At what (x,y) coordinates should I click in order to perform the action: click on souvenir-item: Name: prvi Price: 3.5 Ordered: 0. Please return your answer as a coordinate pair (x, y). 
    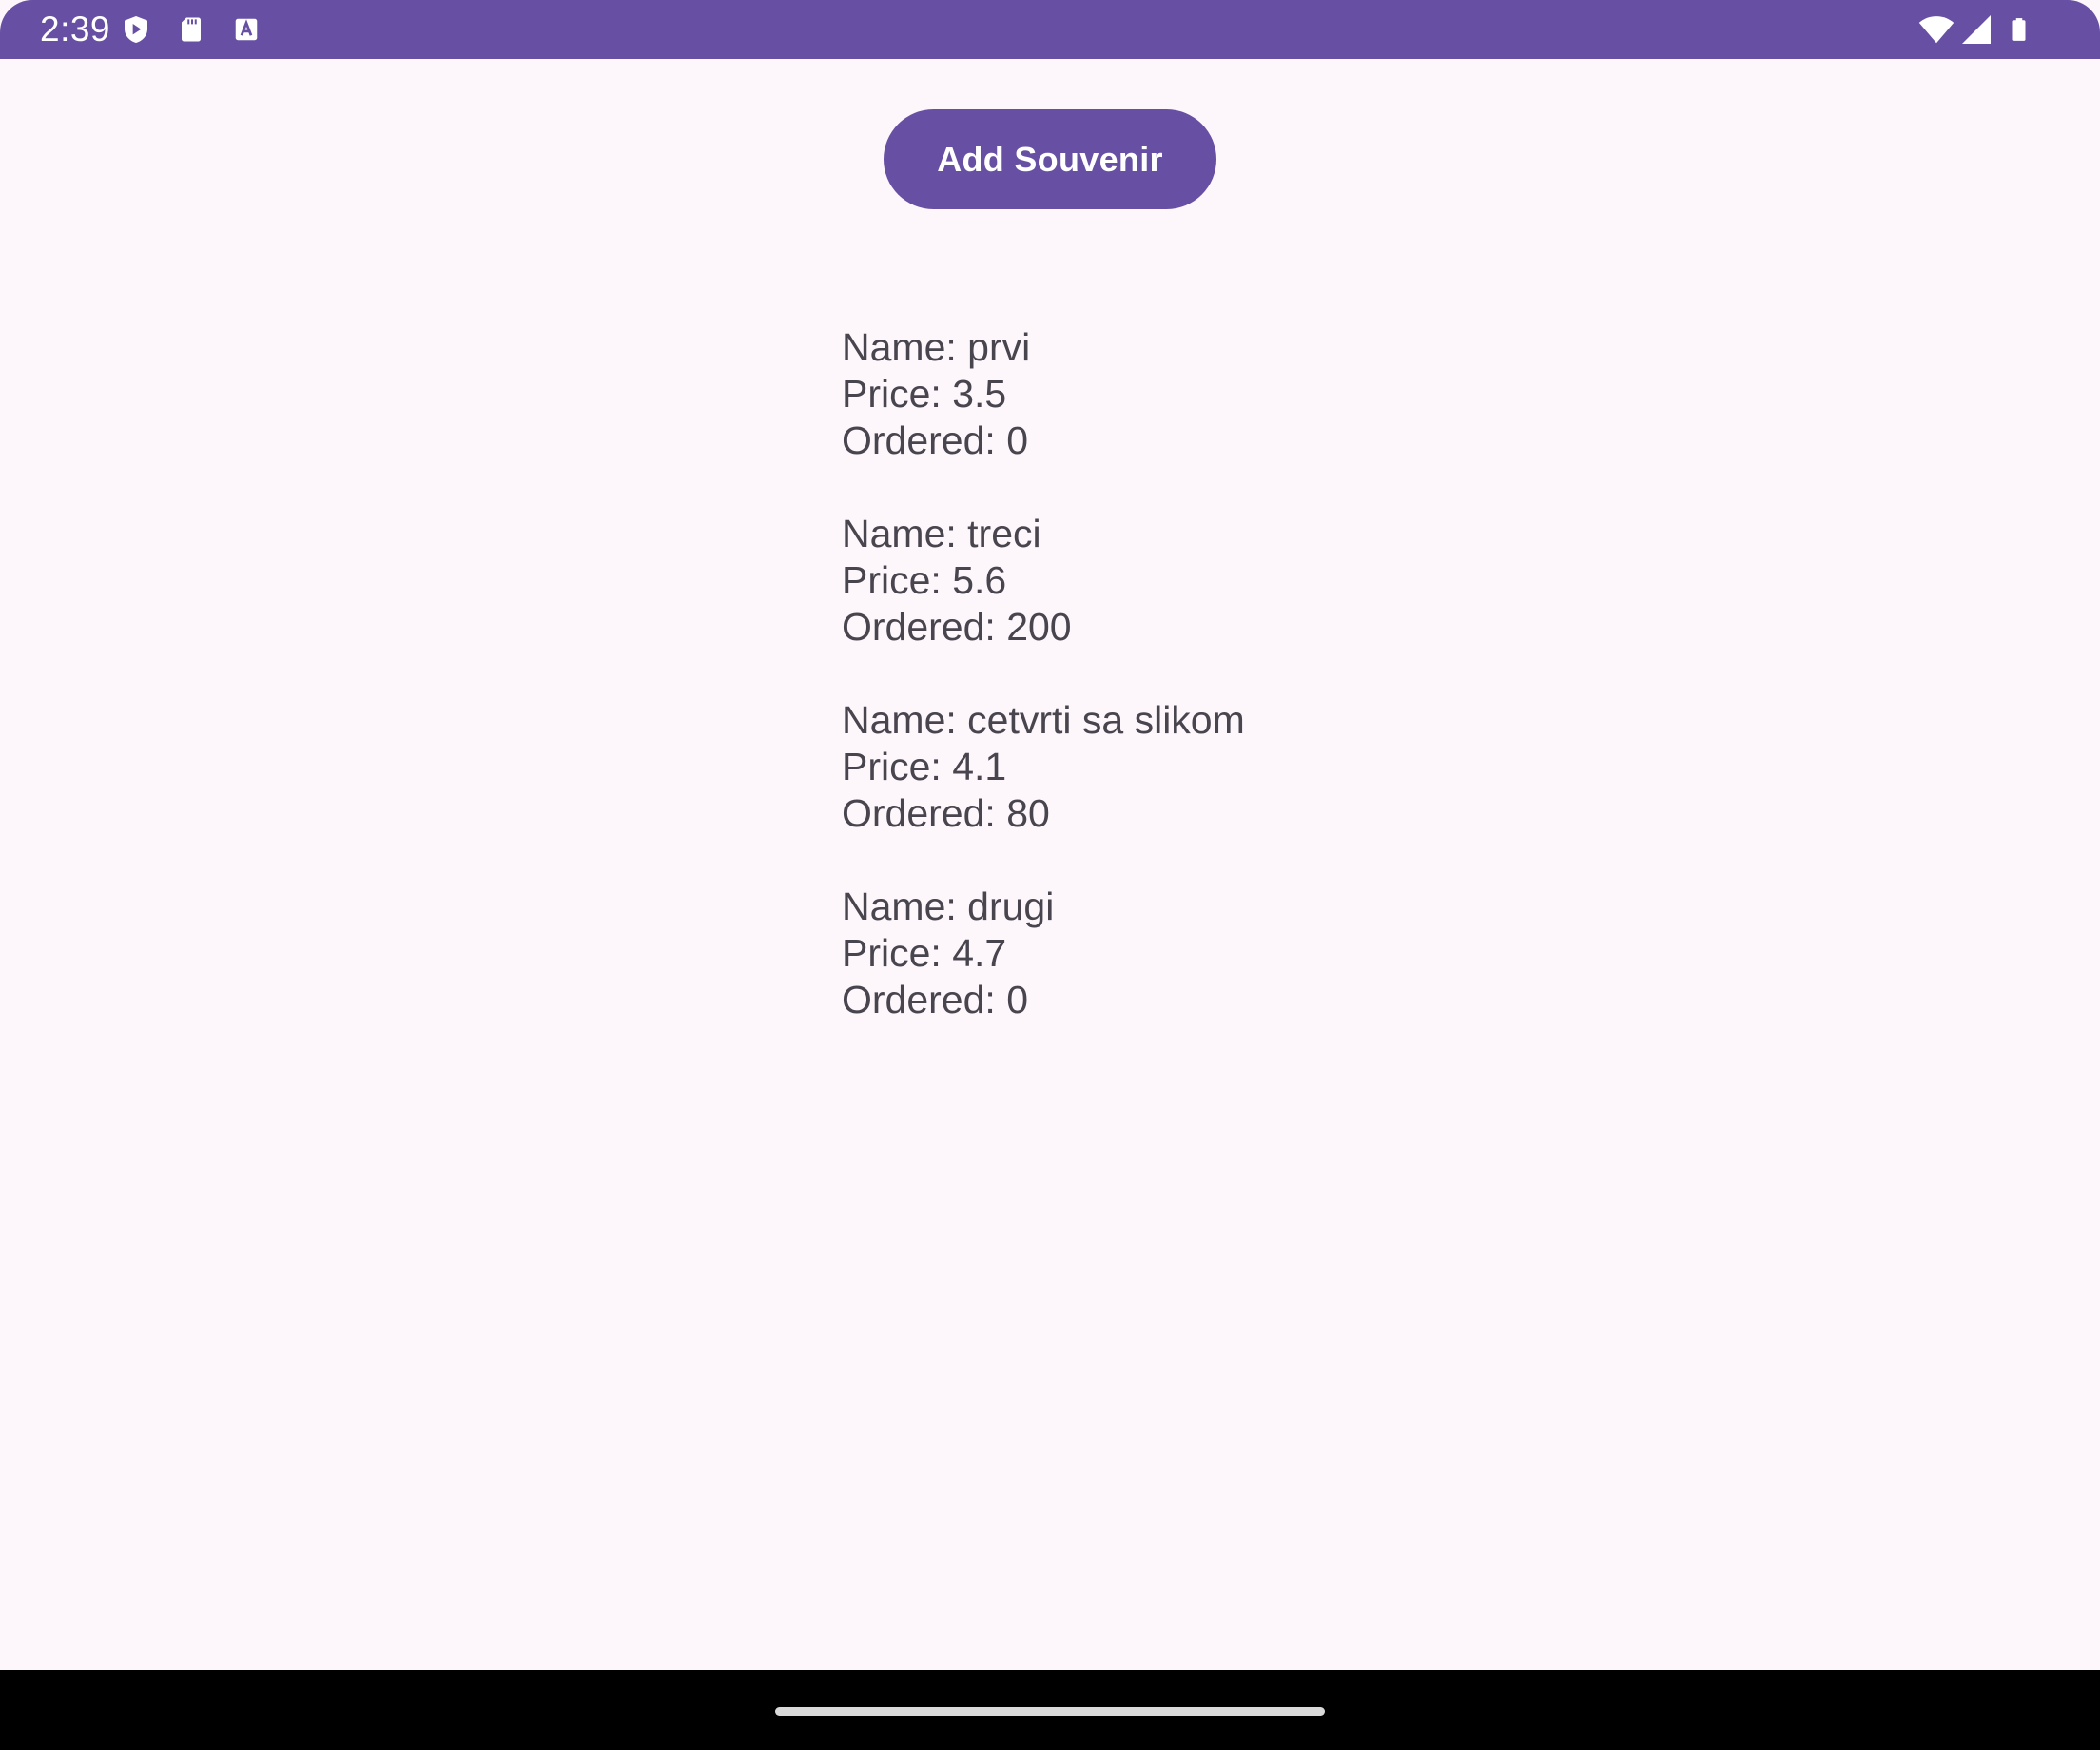
    Looking at the image, I should click on (1043, 394).